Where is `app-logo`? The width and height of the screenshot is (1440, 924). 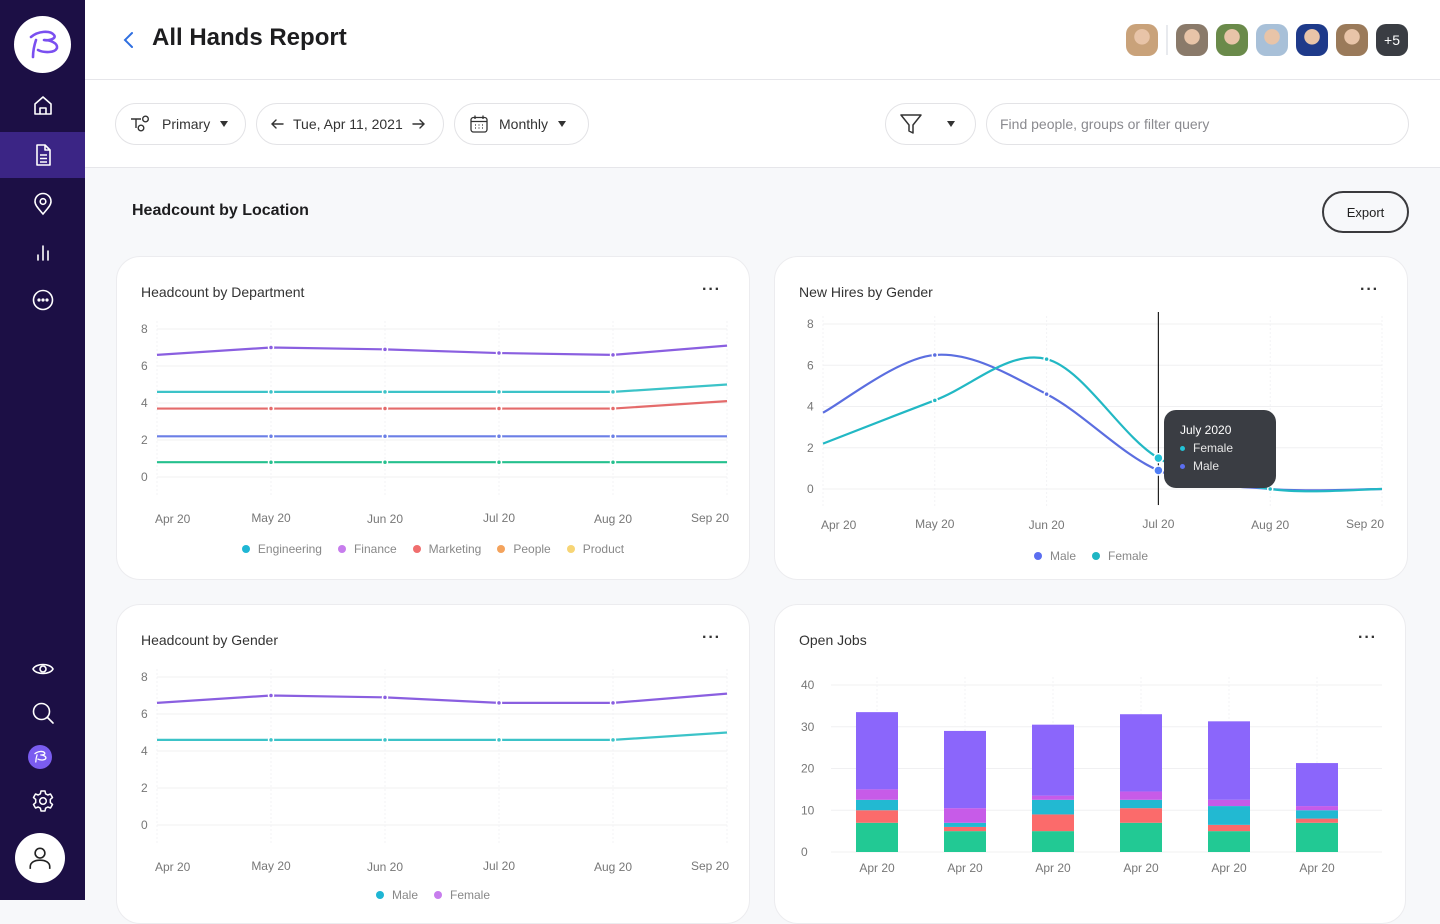
app-logo is located at coordinates (42, 44).